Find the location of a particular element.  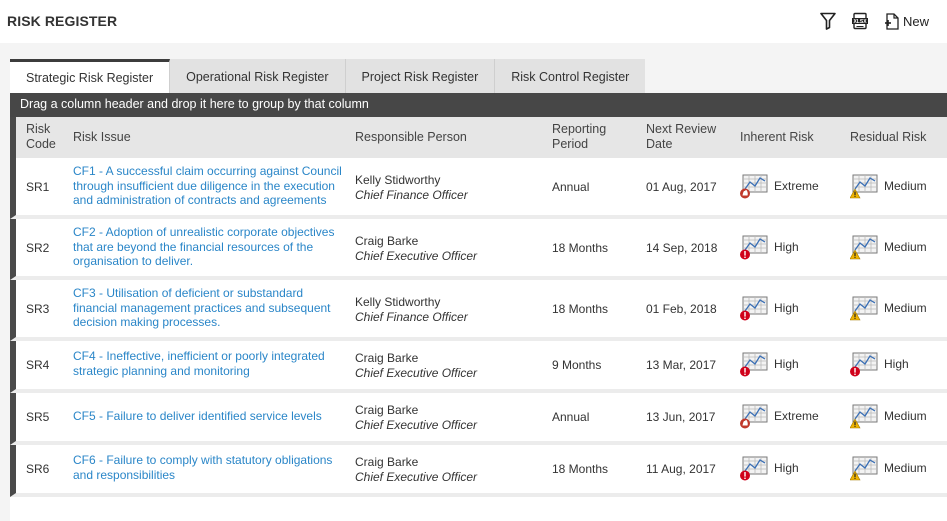

column-header-next-review-date: Next Review Date is located at coordinates (681, 137).